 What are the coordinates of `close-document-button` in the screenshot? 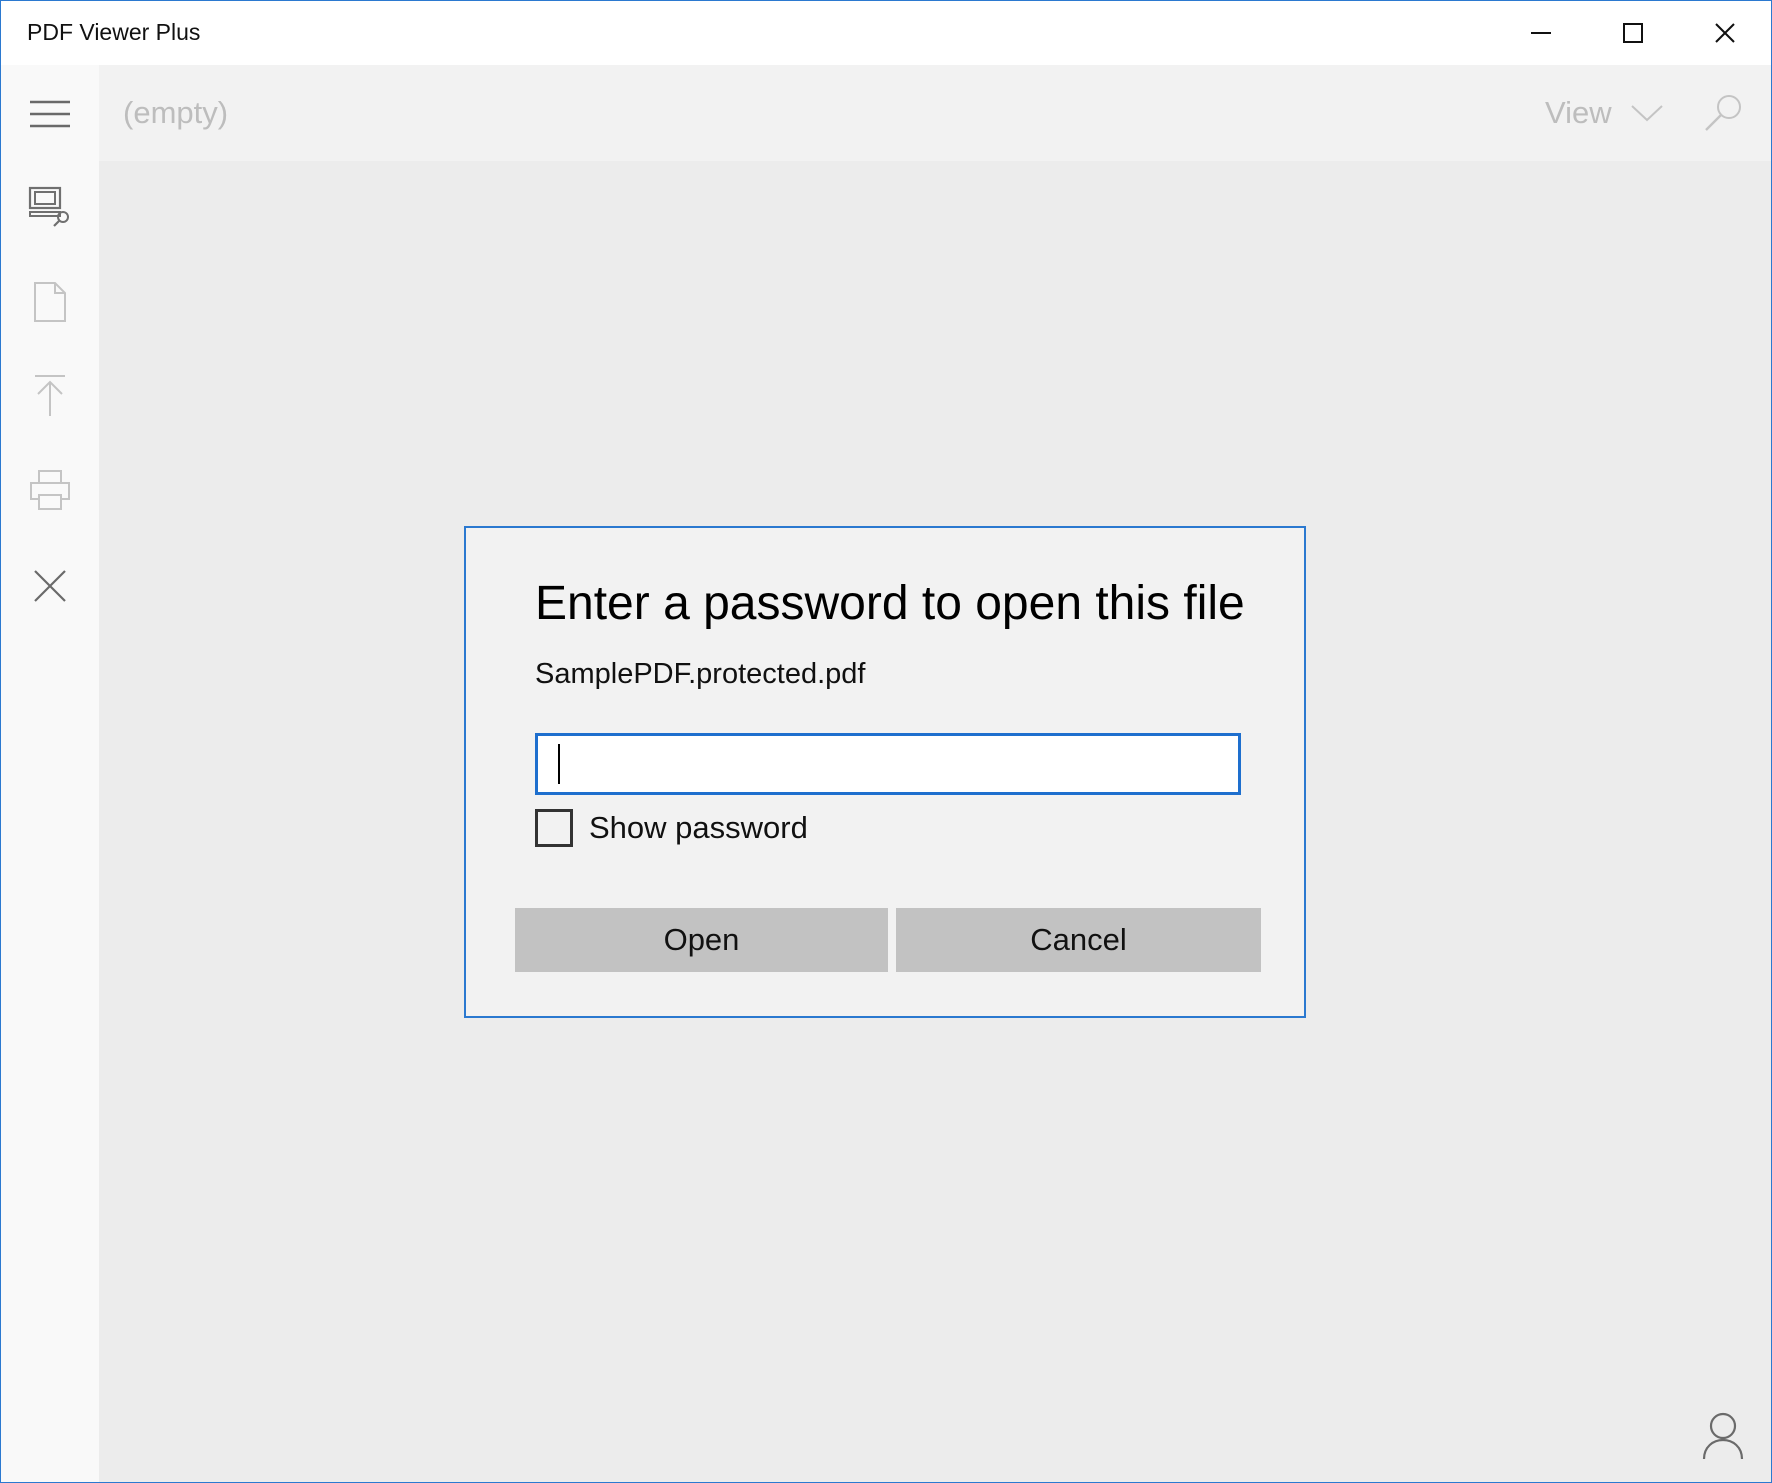 It's located at (50, 586).